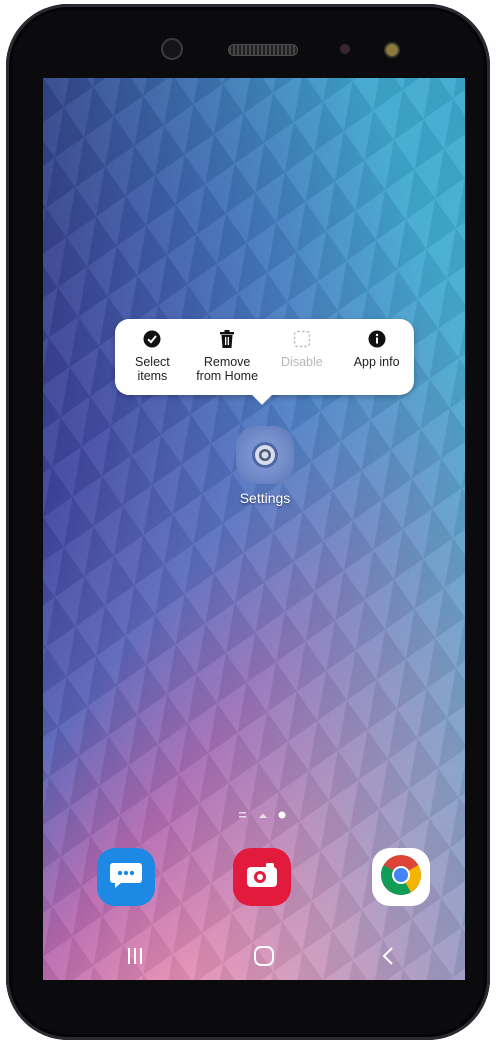  I want to click on select-items-button: Select items, so click(152, 357).